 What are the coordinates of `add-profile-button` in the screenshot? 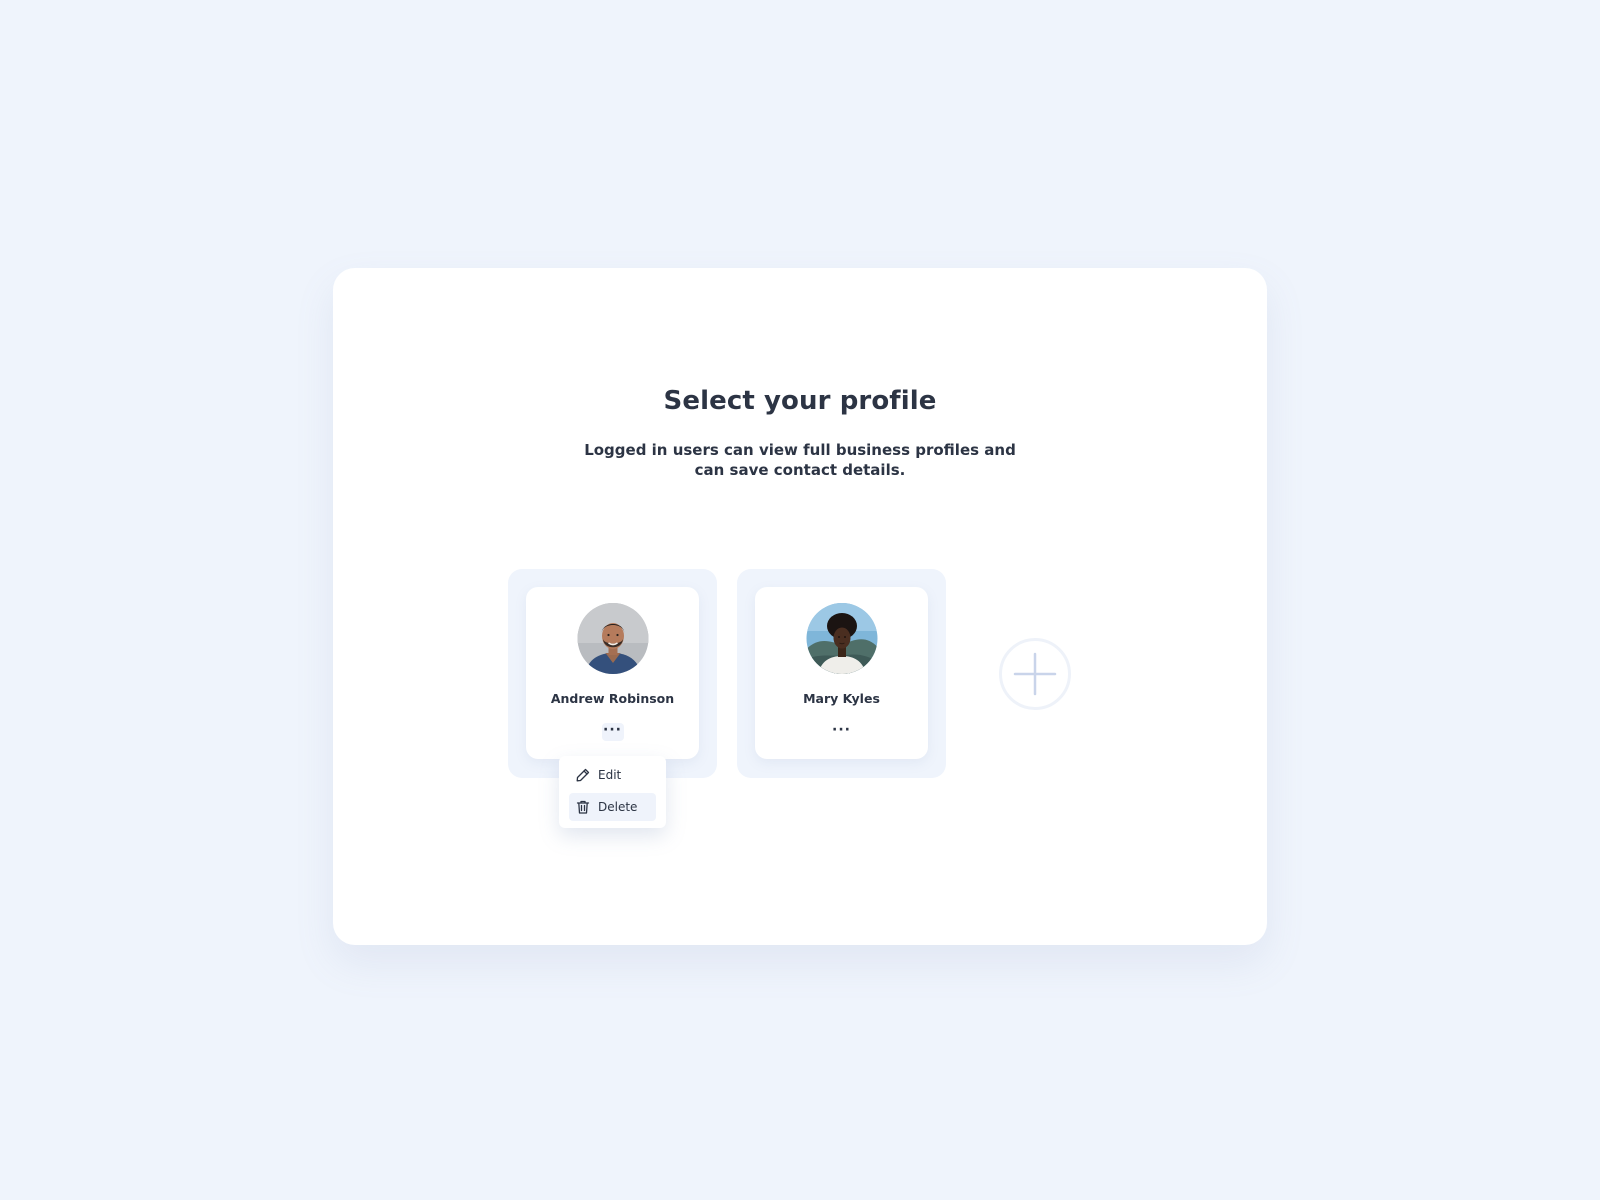 It's located at (1035, 674).